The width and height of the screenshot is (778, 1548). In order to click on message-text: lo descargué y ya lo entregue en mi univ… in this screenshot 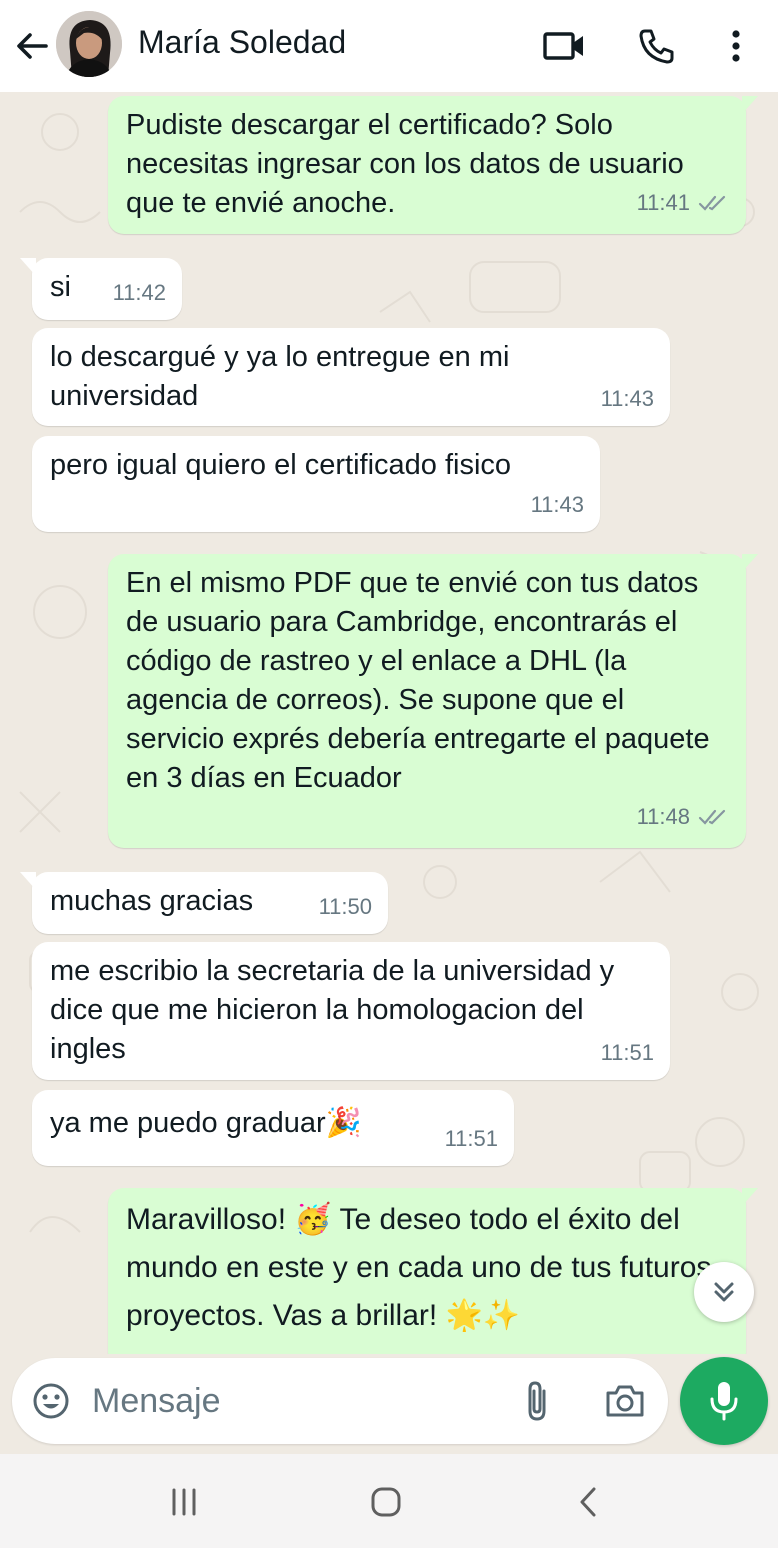, I will do `click(284, 376)`.